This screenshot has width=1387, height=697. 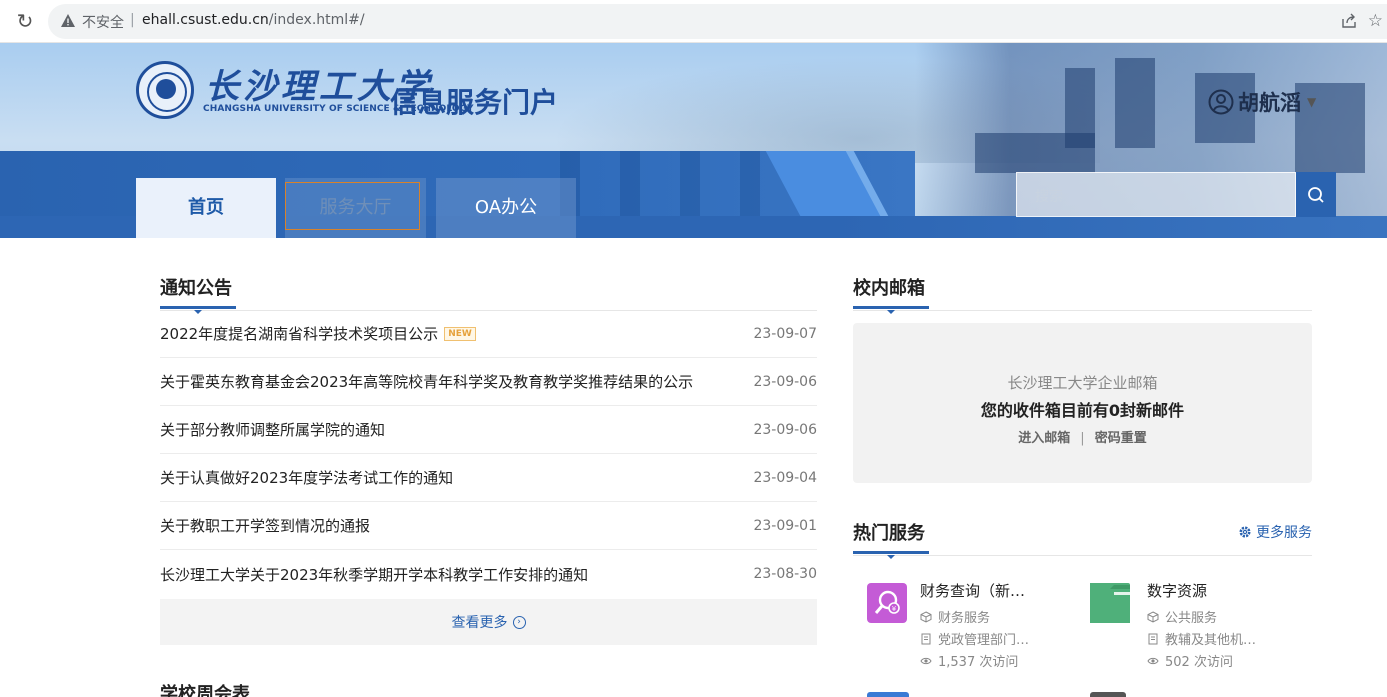 I want to click on user-name: 胡航滔, so click(x=1269, y=103).